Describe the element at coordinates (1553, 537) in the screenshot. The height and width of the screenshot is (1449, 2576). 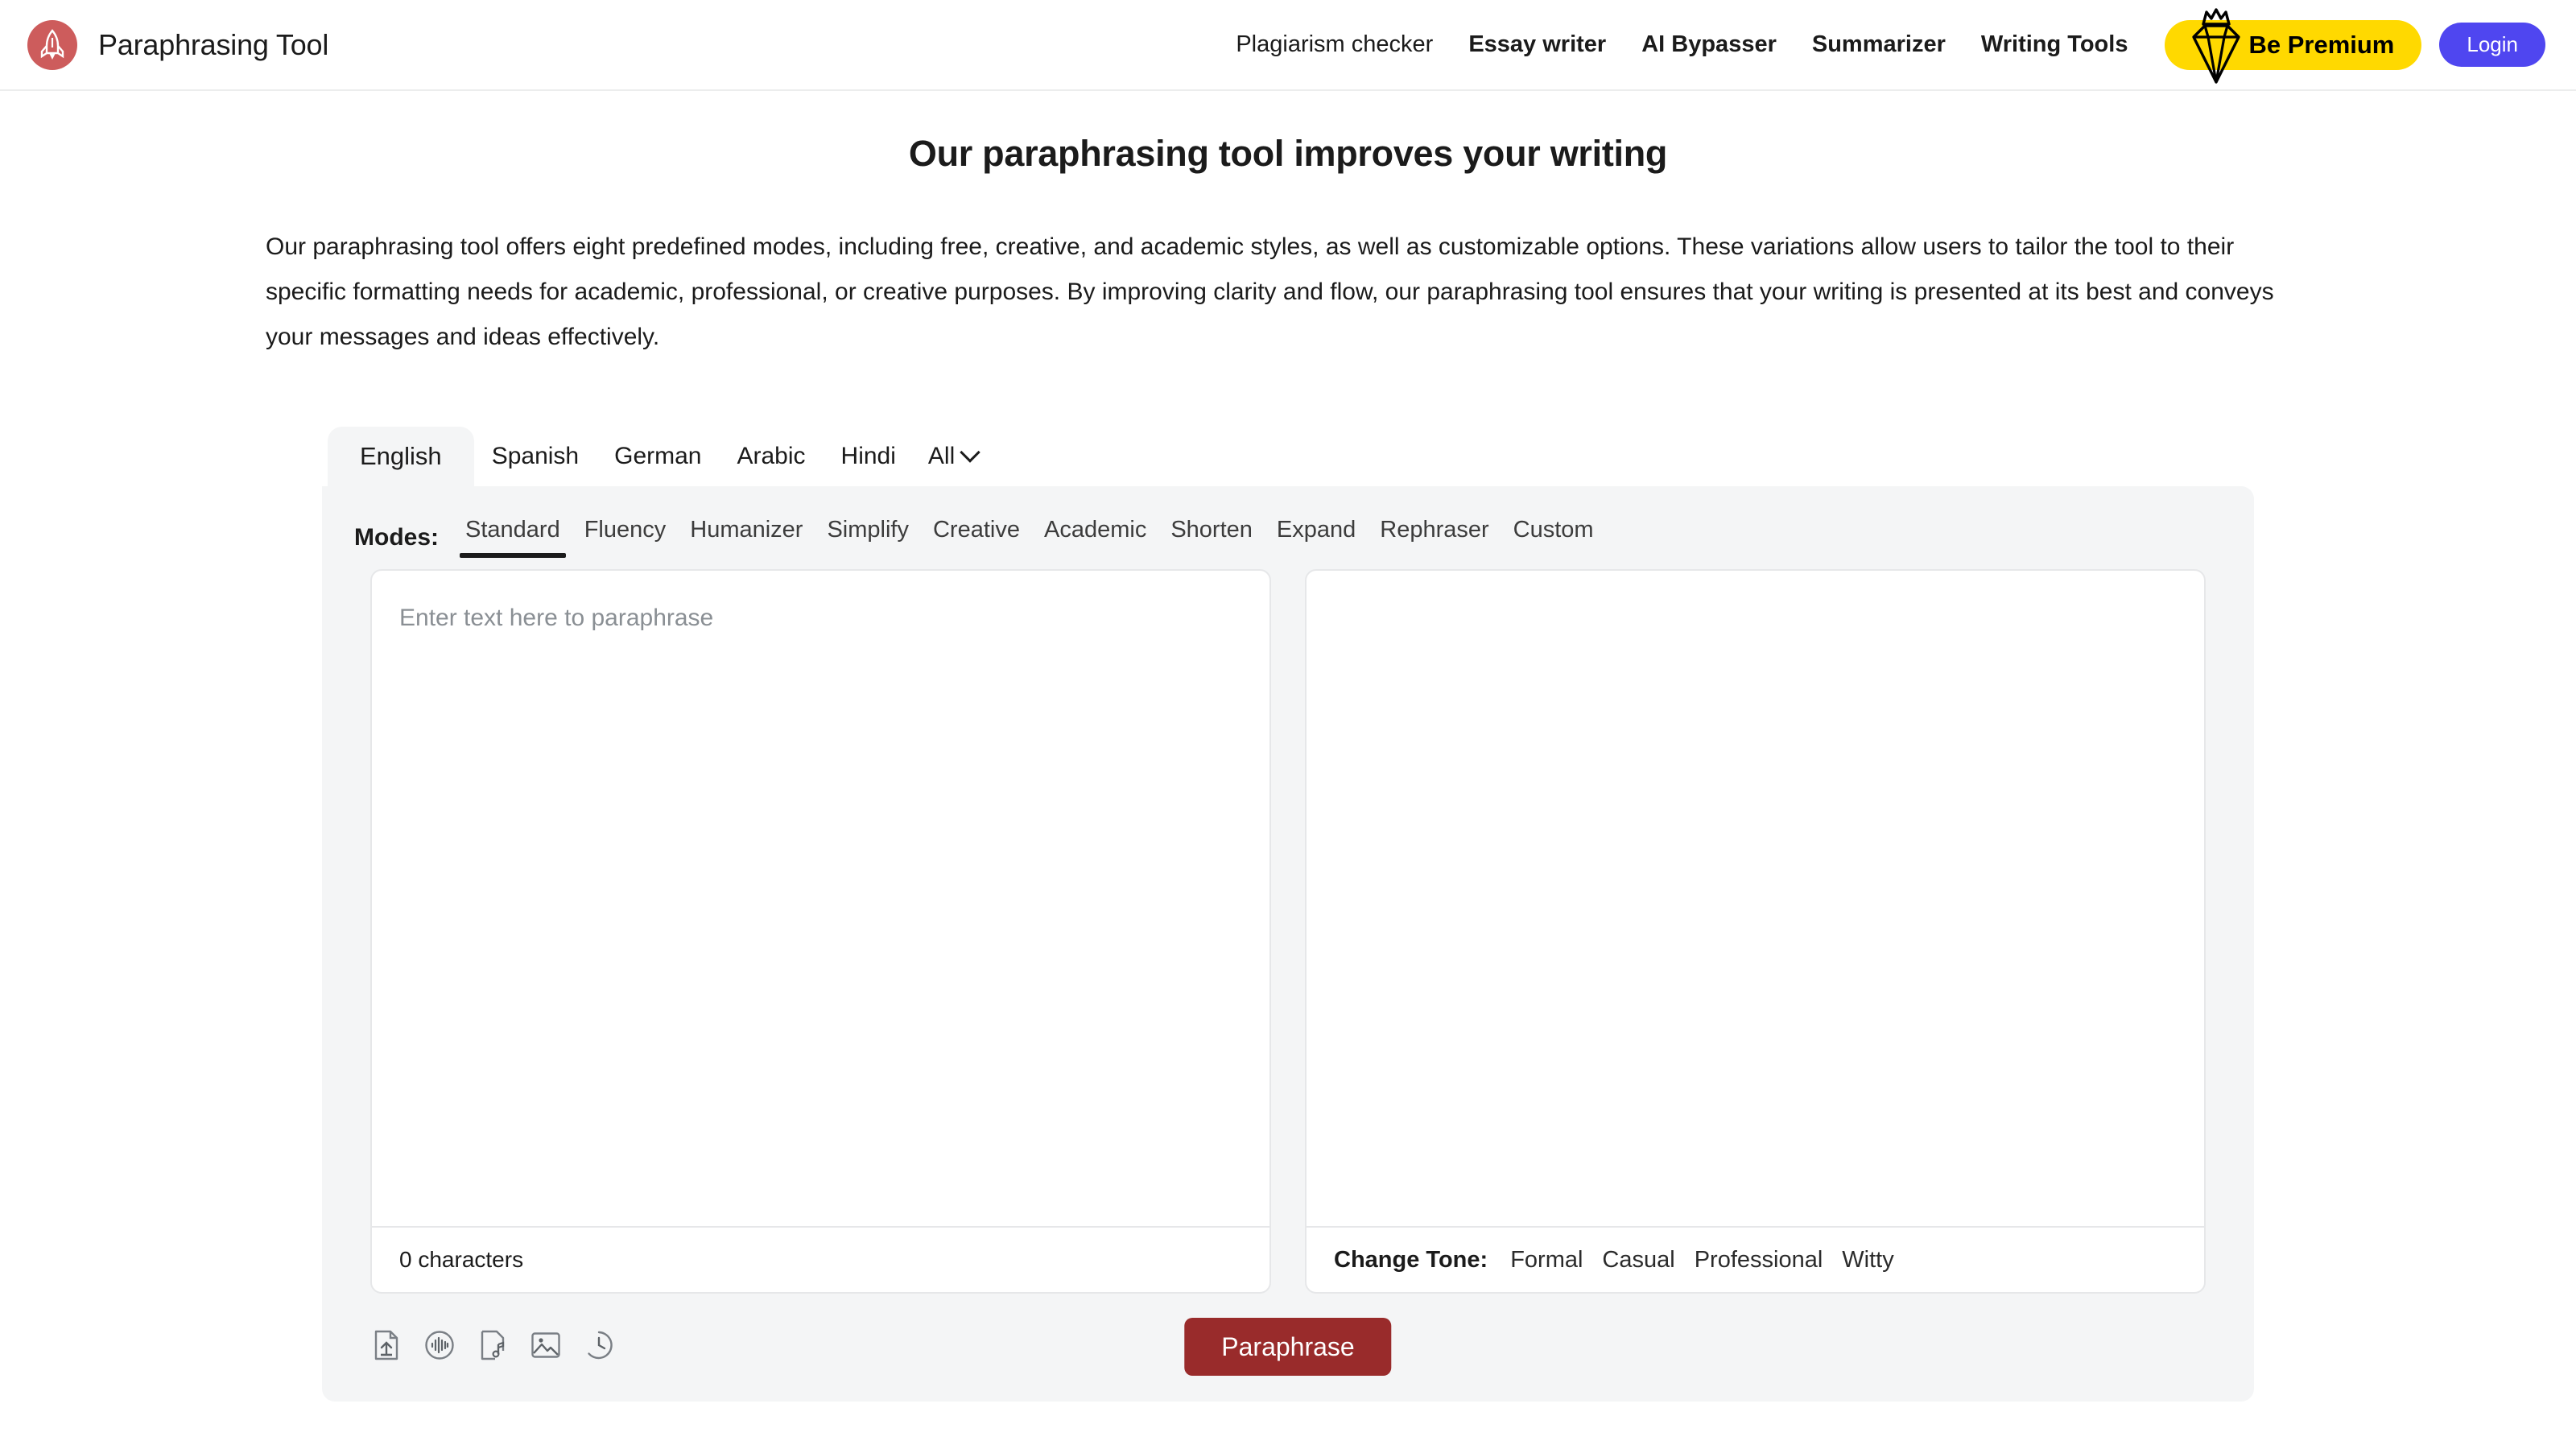
I see `mode-custom: Custom` at that location.